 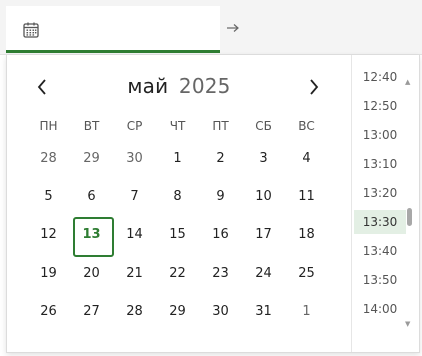 What do you see at coordinates (263, 274) in the screenshot?
I see `day-cell: 24` at bounding box center [263, 274].